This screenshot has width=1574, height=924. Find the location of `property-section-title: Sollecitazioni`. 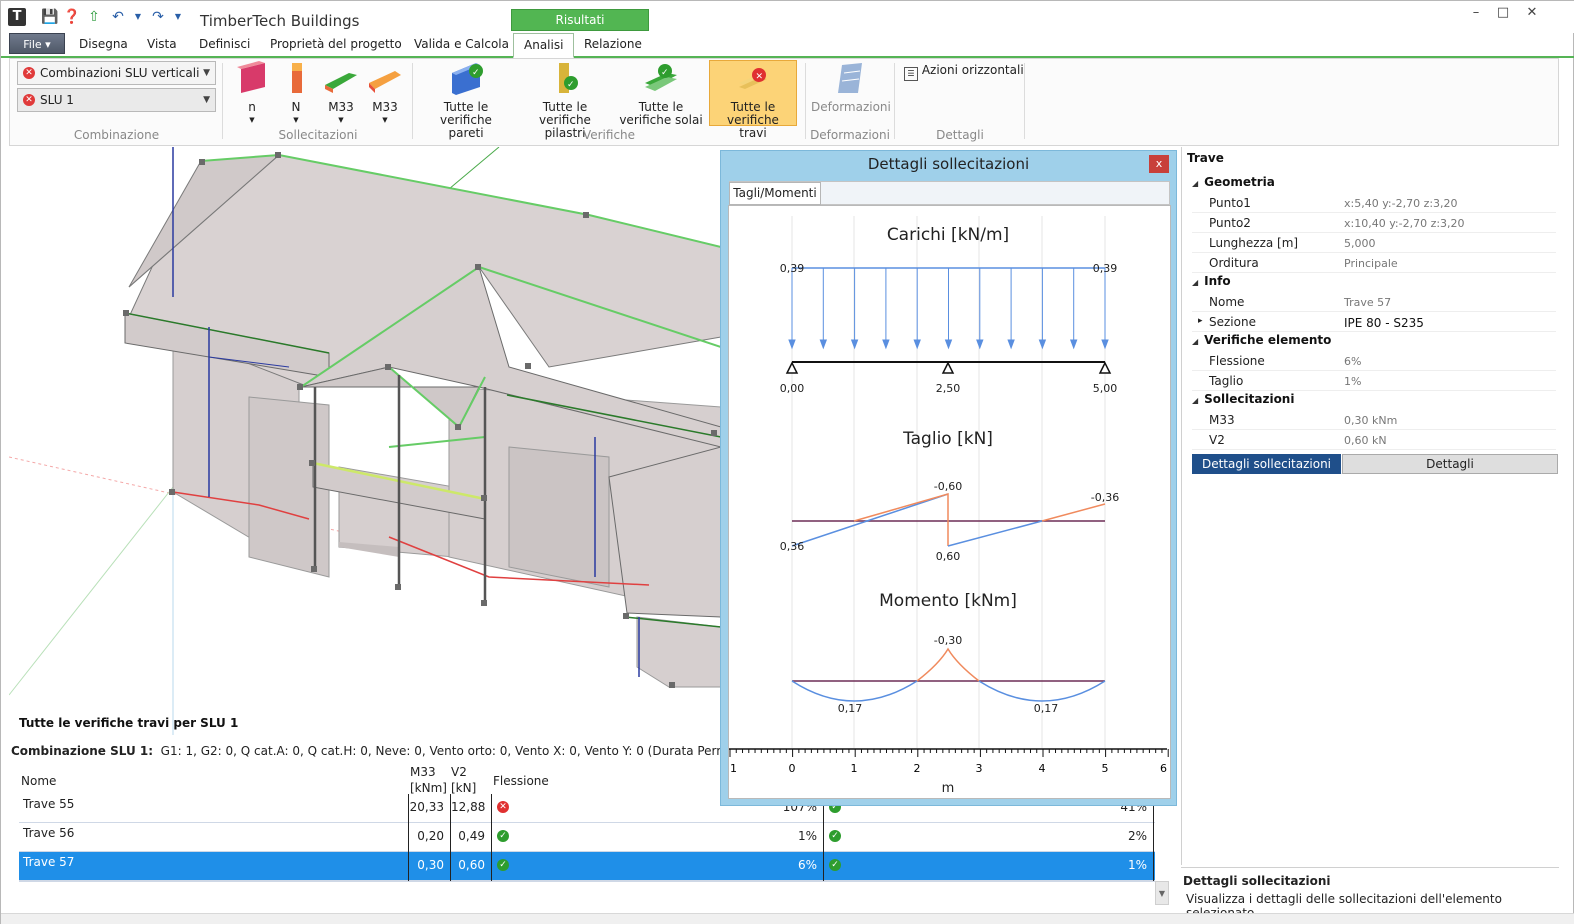

property-section-title: Sollecitazioni is located at coordinates (1249, 399).